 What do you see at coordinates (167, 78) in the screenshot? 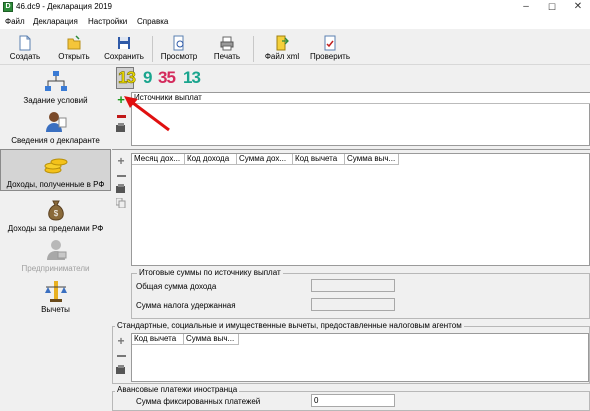
I see `tab-35-percent: 35` at bounding box center [167, 78].